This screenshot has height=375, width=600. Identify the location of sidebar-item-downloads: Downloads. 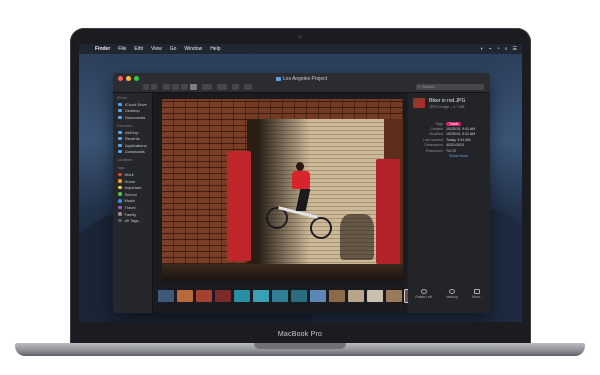
(132, 152).